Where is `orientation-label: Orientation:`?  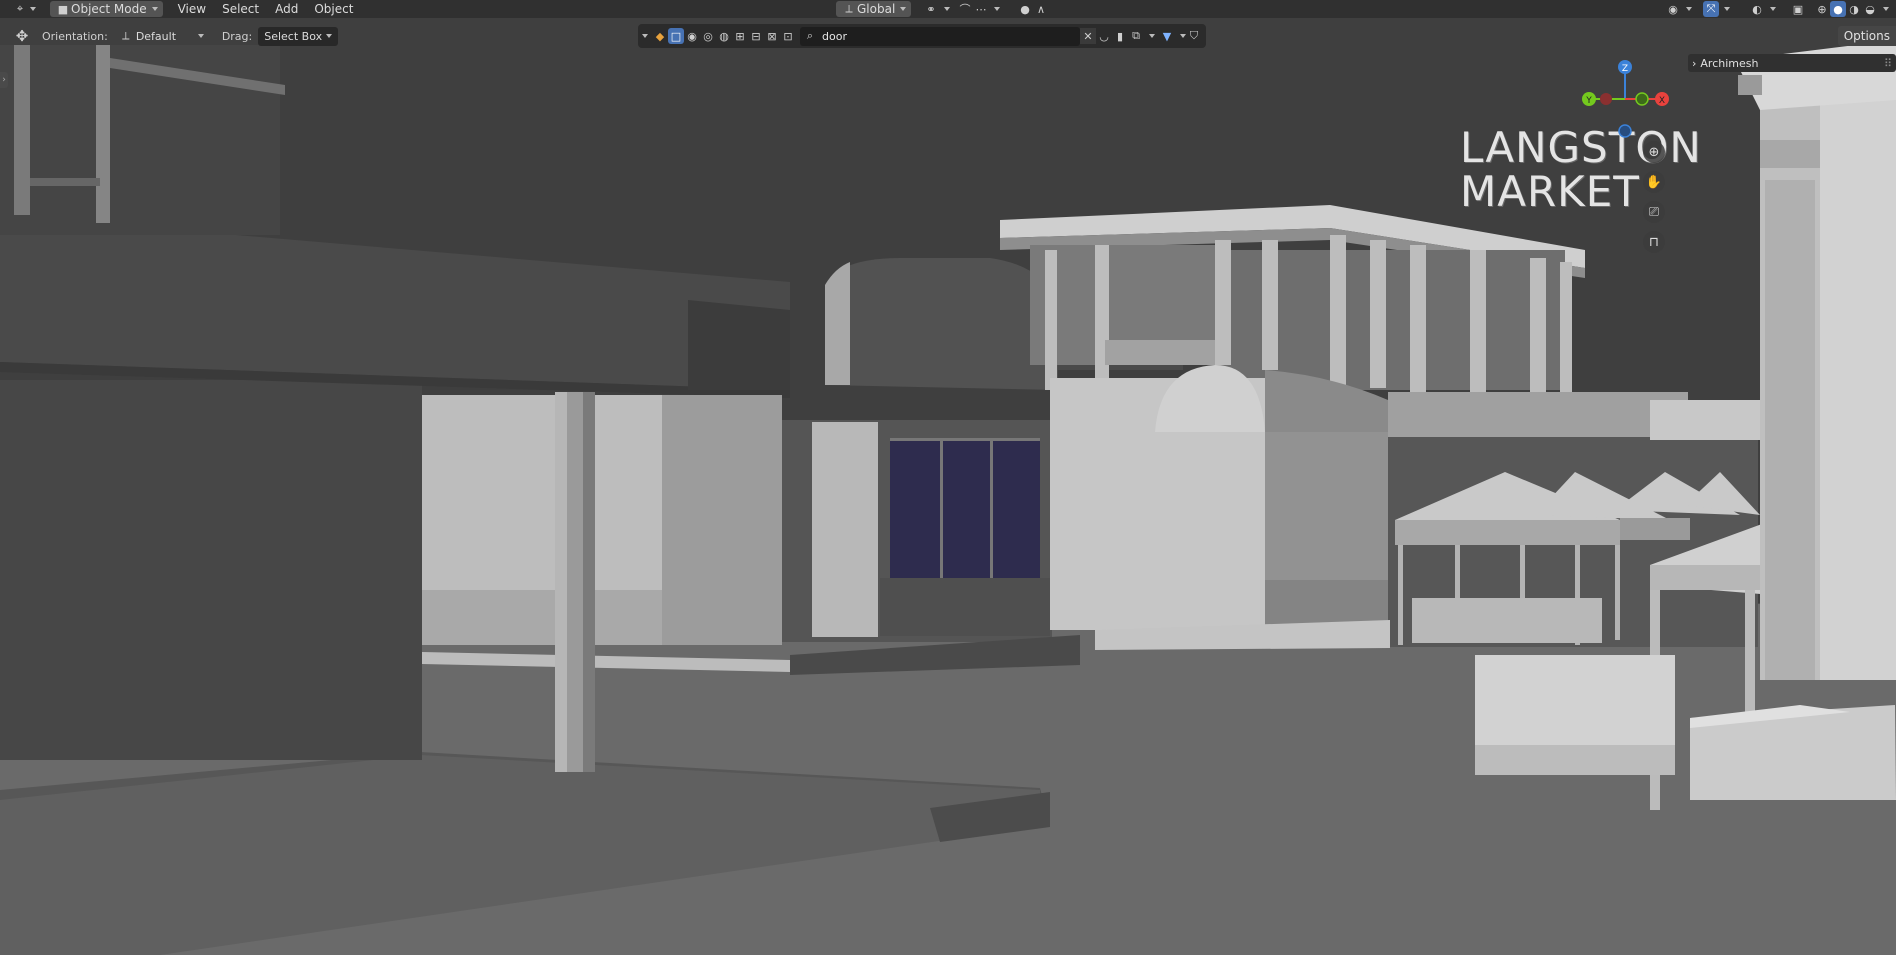 orientation-label: Orientation: is located at coordinates (75, 36).